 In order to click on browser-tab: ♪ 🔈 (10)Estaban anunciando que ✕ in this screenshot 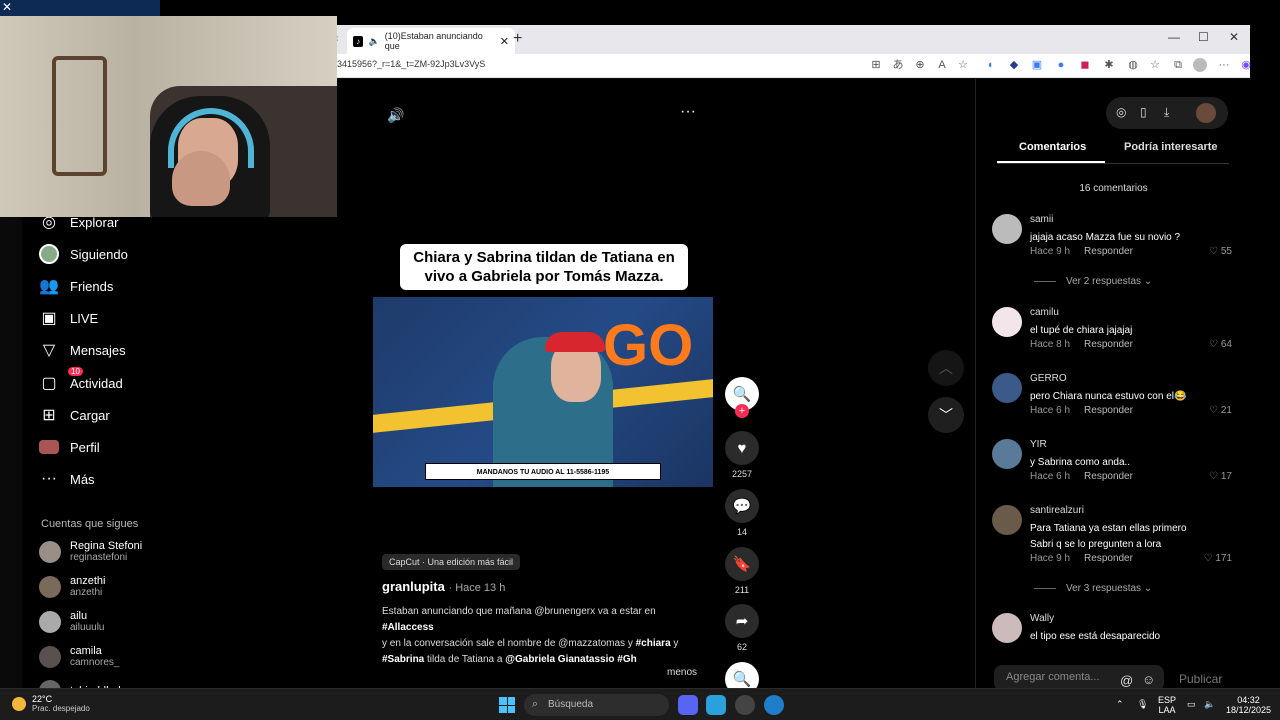, I will do `click(431, 41)`.